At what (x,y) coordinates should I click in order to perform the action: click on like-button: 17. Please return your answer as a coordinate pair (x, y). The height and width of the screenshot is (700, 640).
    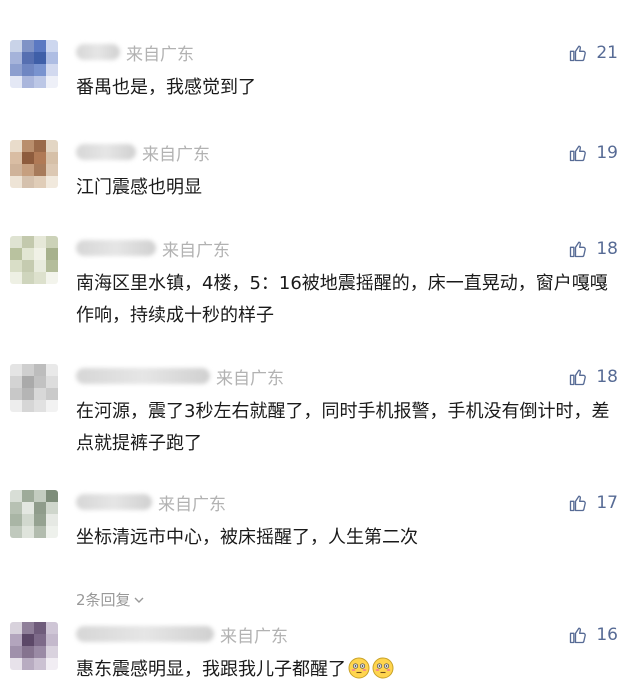
    Looking at the image, I should click on (593, 503).